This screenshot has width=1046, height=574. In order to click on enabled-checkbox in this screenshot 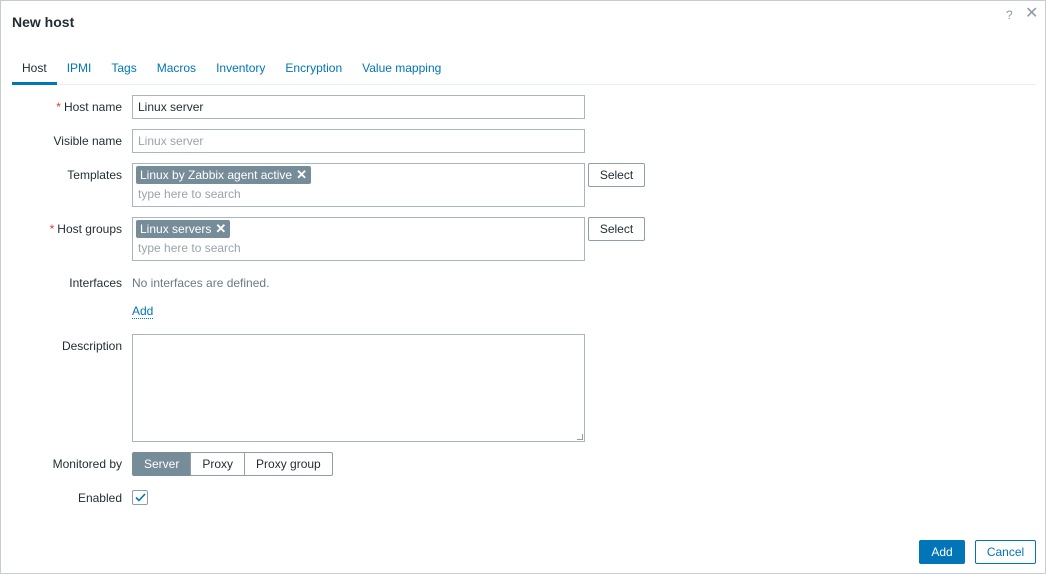, I will do `click(140, 497)`.